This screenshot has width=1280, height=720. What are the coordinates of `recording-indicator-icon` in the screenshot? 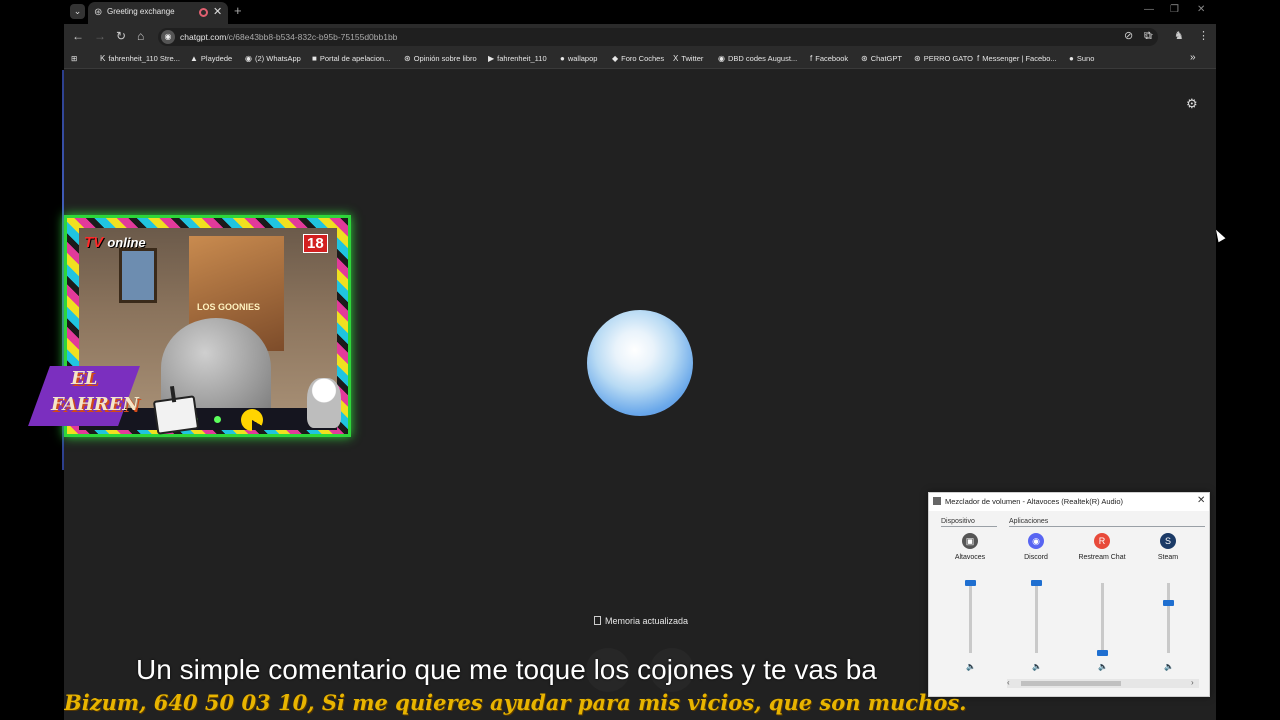 It's located at (203, 12).